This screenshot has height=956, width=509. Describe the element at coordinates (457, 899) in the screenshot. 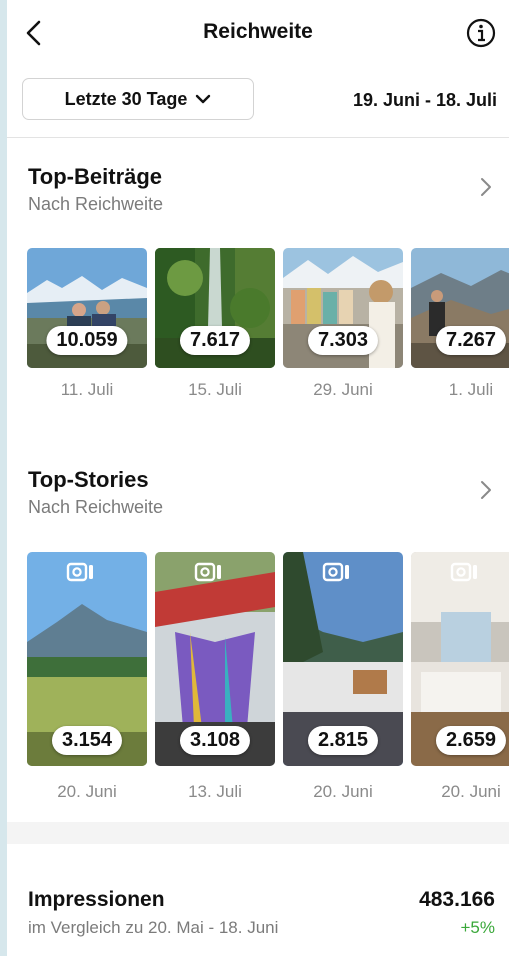

I see `impressions-value: 483.166` at that location.